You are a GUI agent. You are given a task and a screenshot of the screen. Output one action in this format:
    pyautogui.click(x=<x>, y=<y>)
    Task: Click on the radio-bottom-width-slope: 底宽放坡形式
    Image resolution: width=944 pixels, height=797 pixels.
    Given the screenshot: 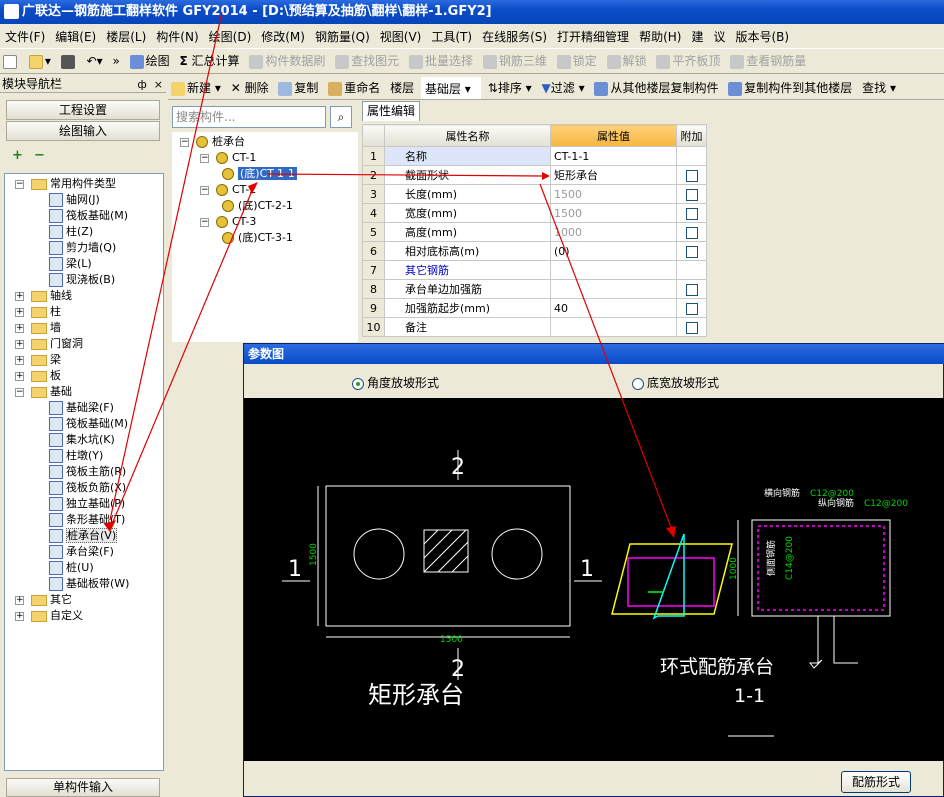 What is the action you would take?
    pyautogui.click(x=675, y=382)
    